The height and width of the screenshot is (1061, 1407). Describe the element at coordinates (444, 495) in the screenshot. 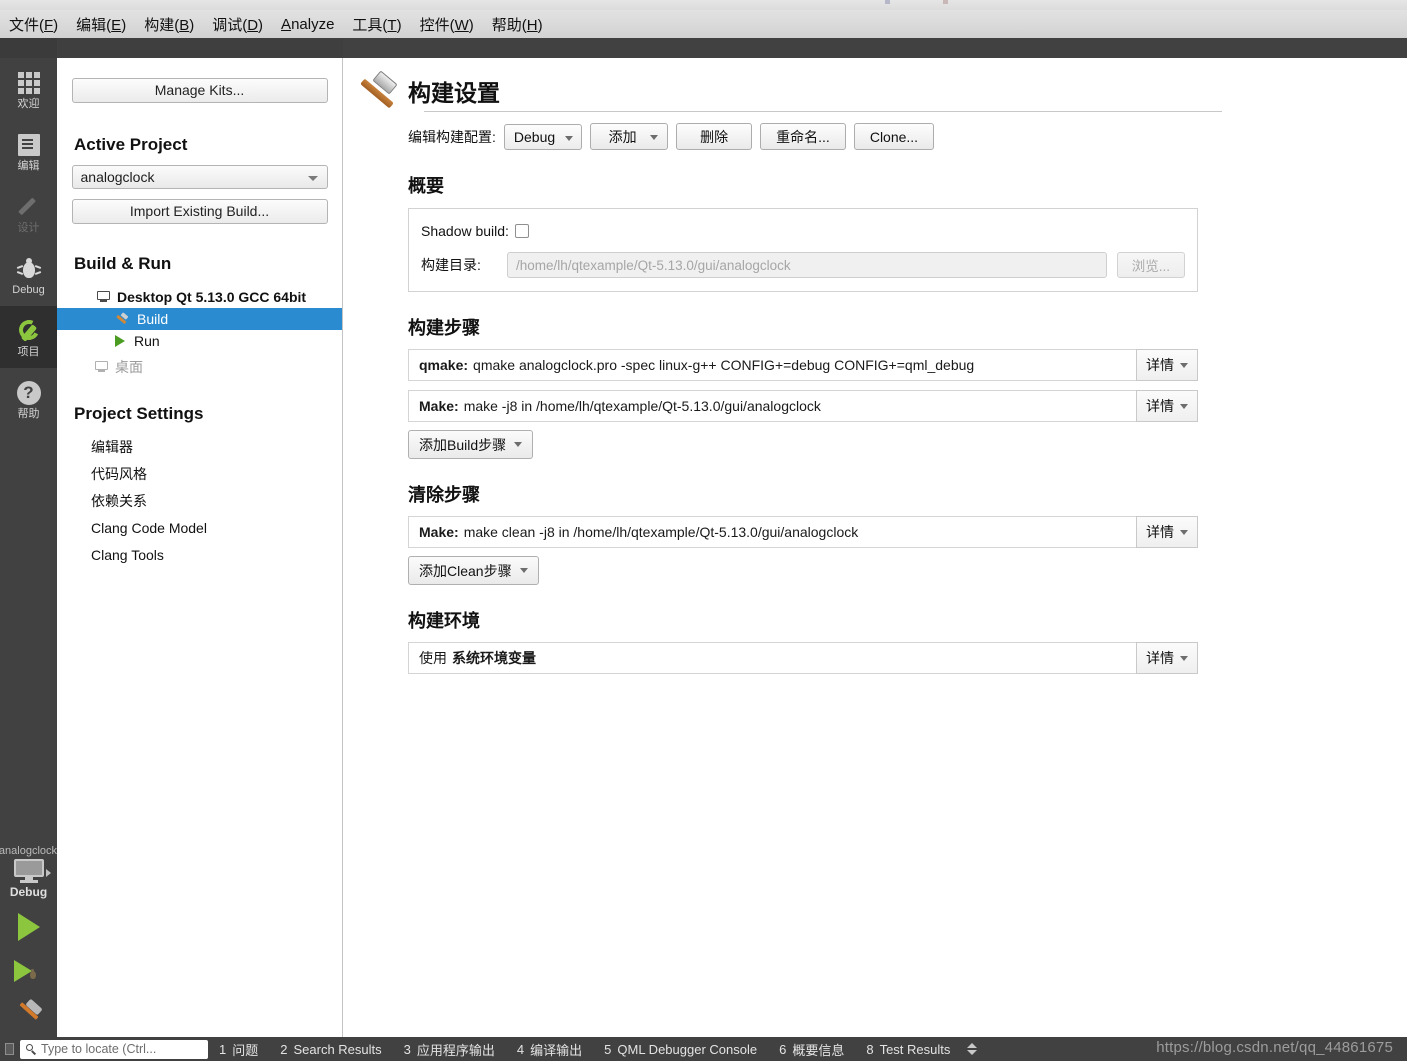

I see `clean-steps-heading: 清除步骤` at that location.